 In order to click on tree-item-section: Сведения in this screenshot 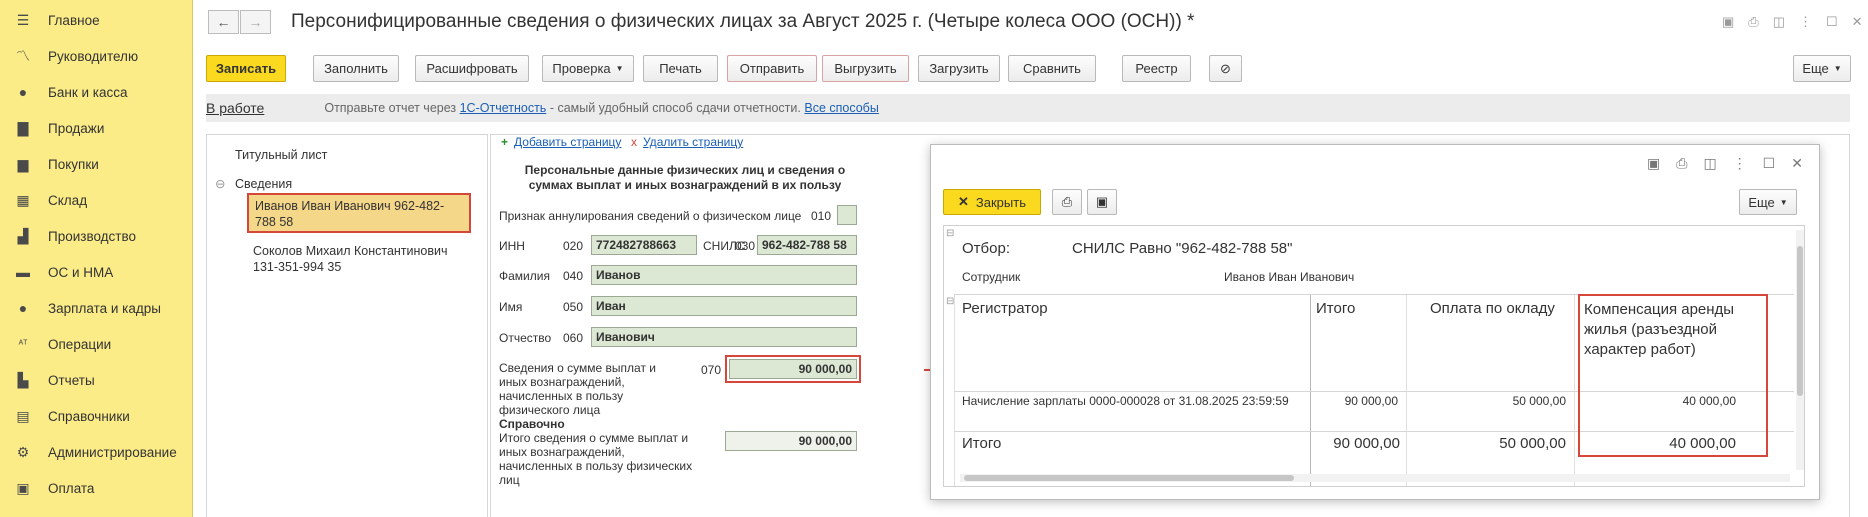, I will do `click(263, 184)`.